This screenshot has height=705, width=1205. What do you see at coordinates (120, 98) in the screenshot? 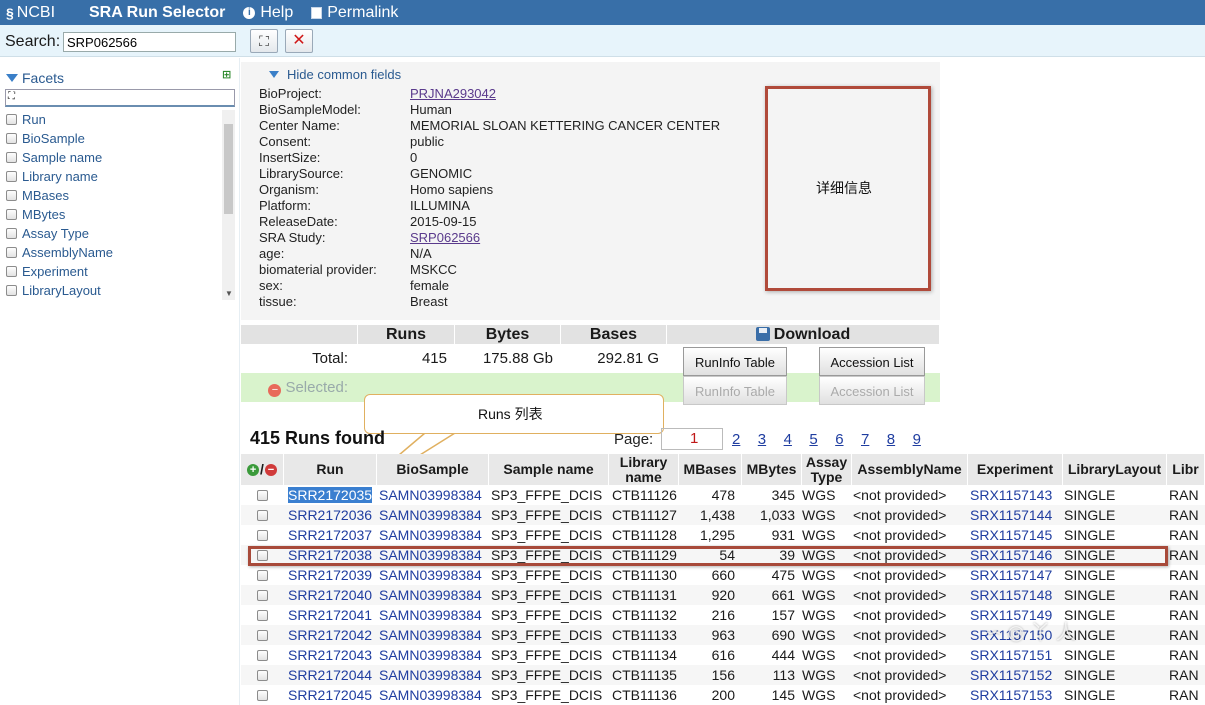
I see `facet-search-input: ⛶` at bounding box center [120, 98].